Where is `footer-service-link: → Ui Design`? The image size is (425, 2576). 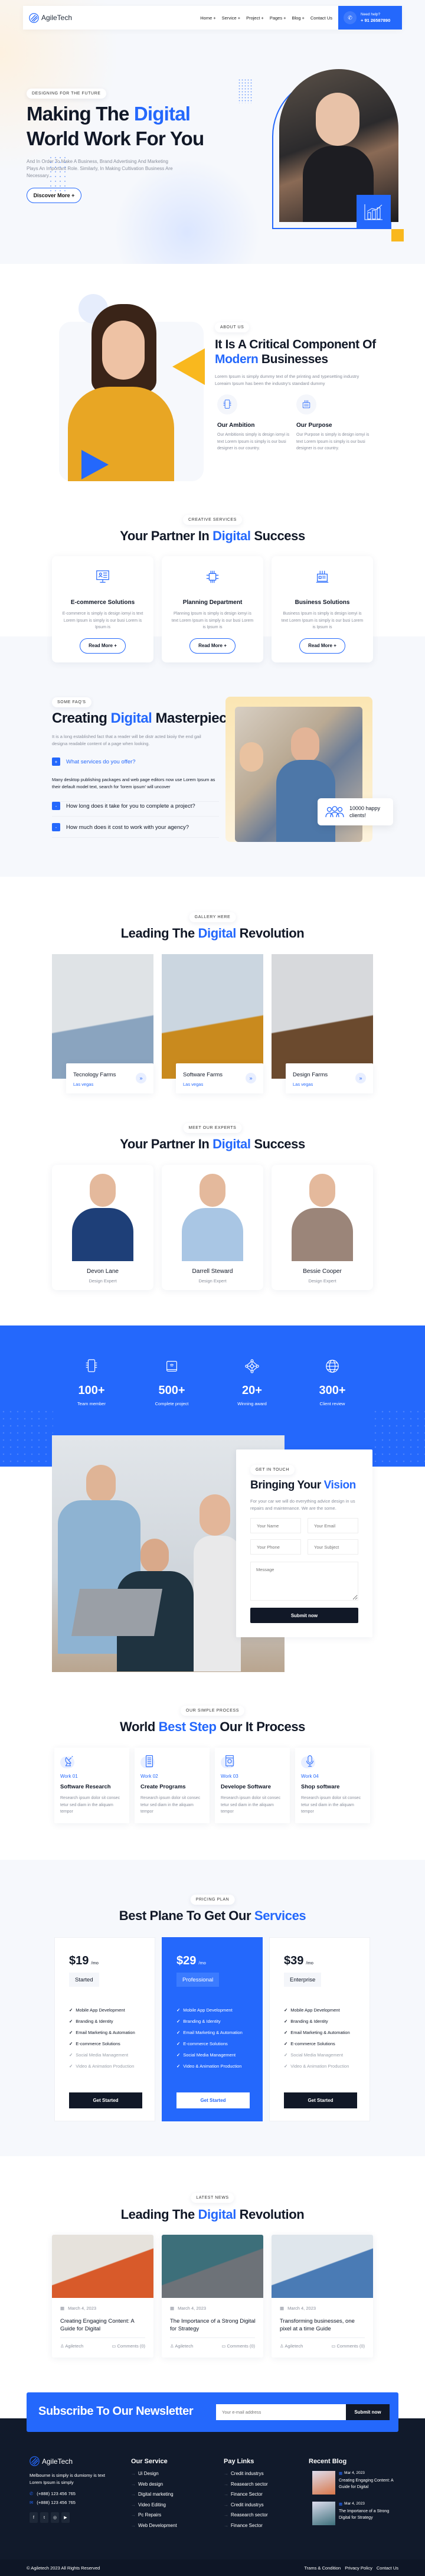
footer-service-link: → Ui Design is located at coordinates (154, 2473).